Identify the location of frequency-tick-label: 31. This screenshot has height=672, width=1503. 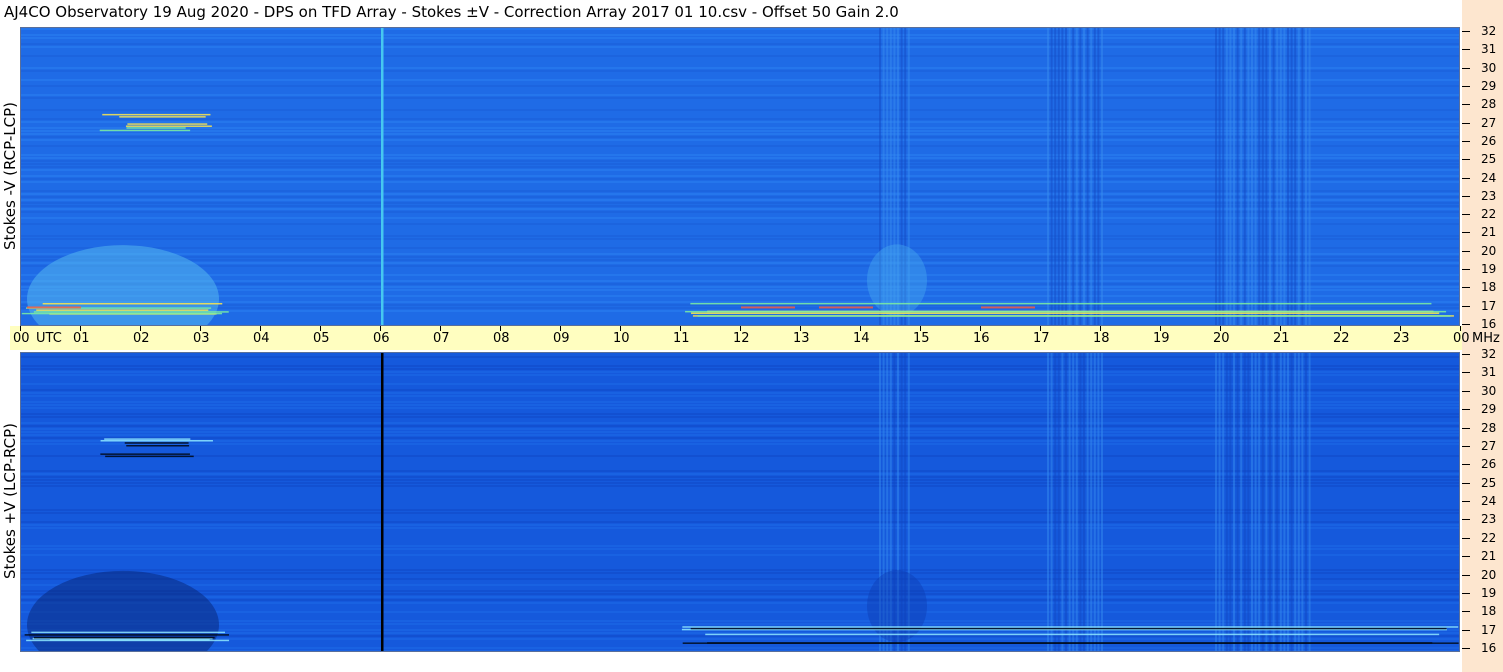
(1489, 372).